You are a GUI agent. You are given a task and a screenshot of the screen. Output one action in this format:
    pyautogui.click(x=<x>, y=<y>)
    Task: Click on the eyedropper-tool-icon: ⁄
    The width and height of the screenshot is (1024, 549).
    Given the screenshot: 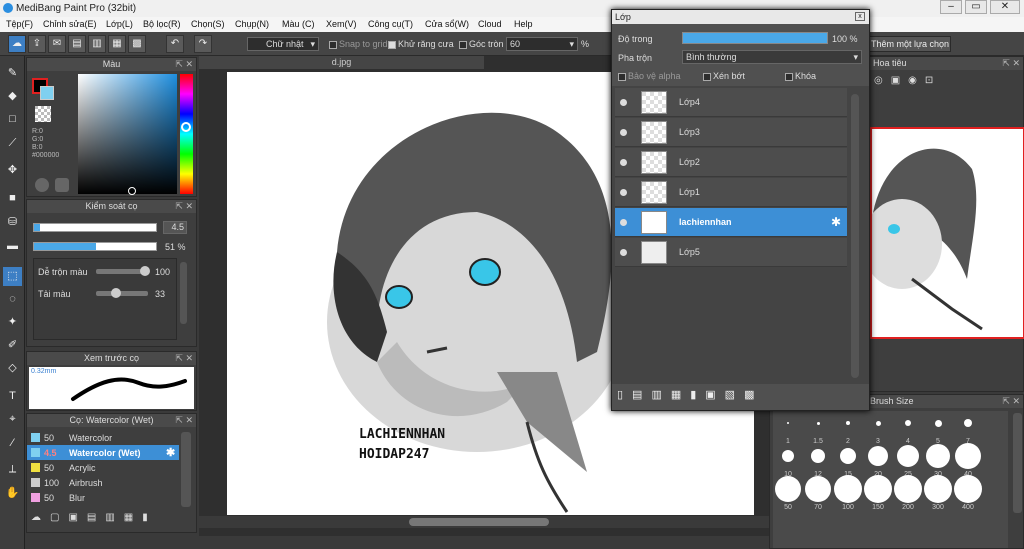 What is the action you would take?
    pyautogui.click(x=12, y=443)
    